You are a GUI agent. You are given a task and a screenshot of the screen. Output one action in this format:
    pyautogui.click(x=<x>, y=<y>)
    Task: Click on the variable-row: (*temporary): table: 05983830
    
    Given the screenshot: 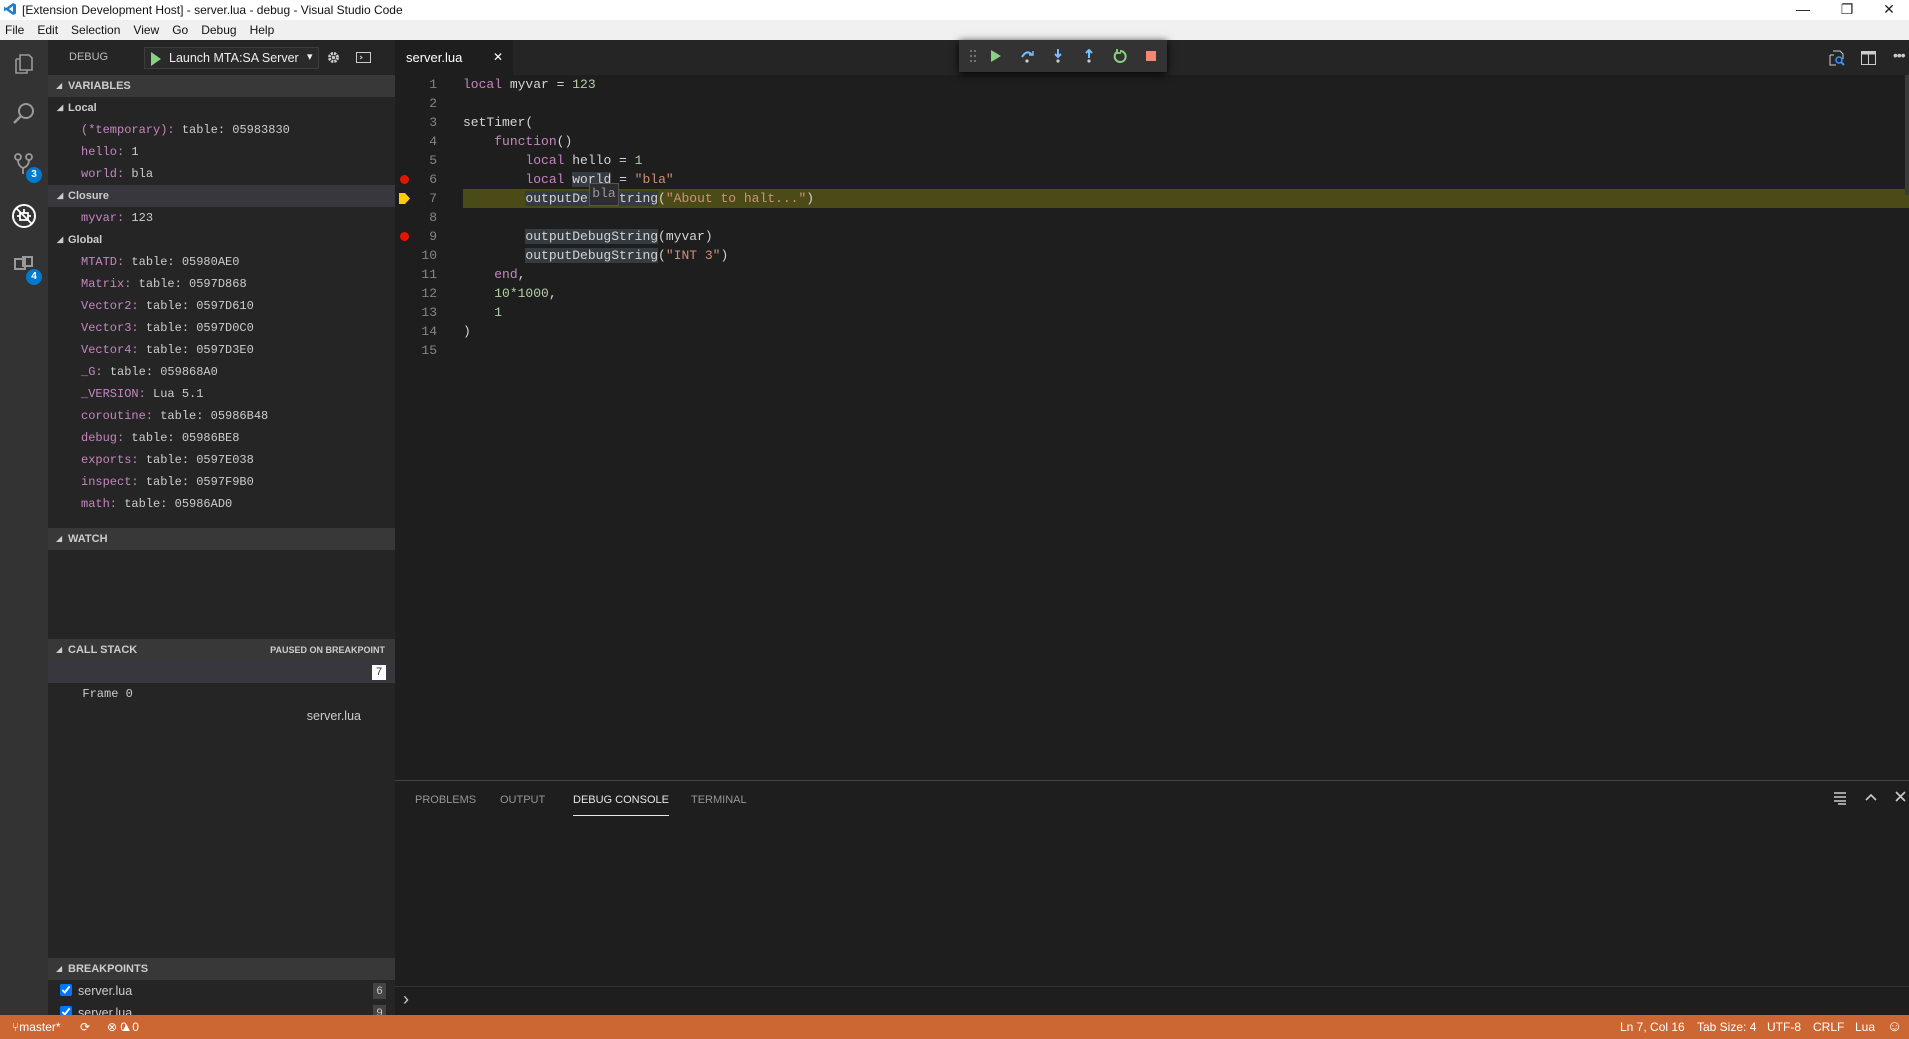 What is the action you would take?
    pyautogui.click(x=221, y=130)
    